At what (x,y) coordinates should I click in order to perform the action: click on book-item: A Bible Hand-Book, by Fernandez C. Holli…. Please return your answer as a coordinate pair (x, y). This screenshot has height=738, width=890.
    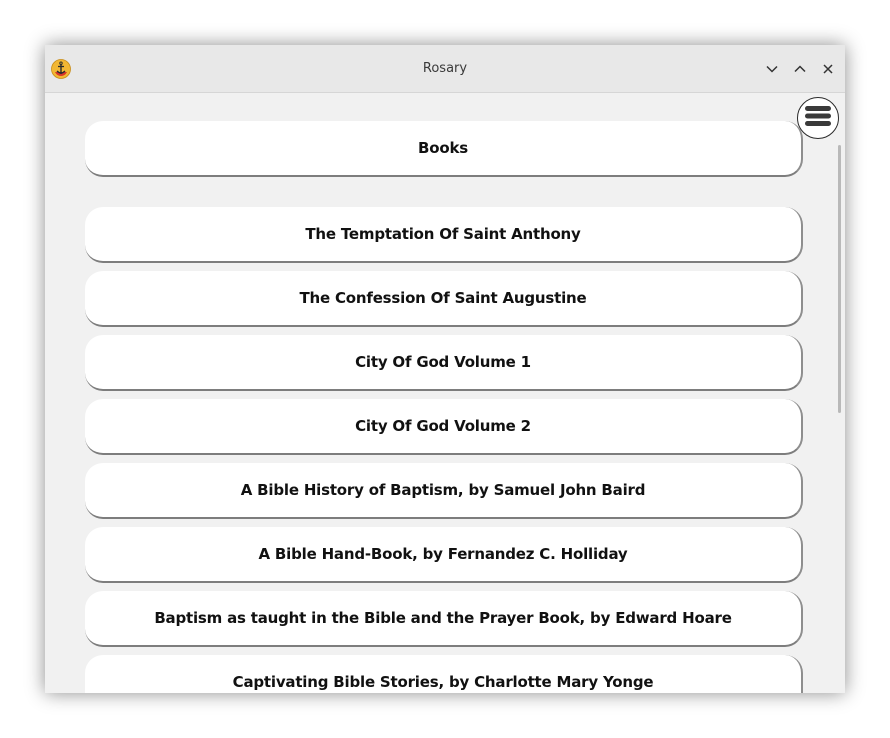
    Looking at the image, I should click on (444, 555).